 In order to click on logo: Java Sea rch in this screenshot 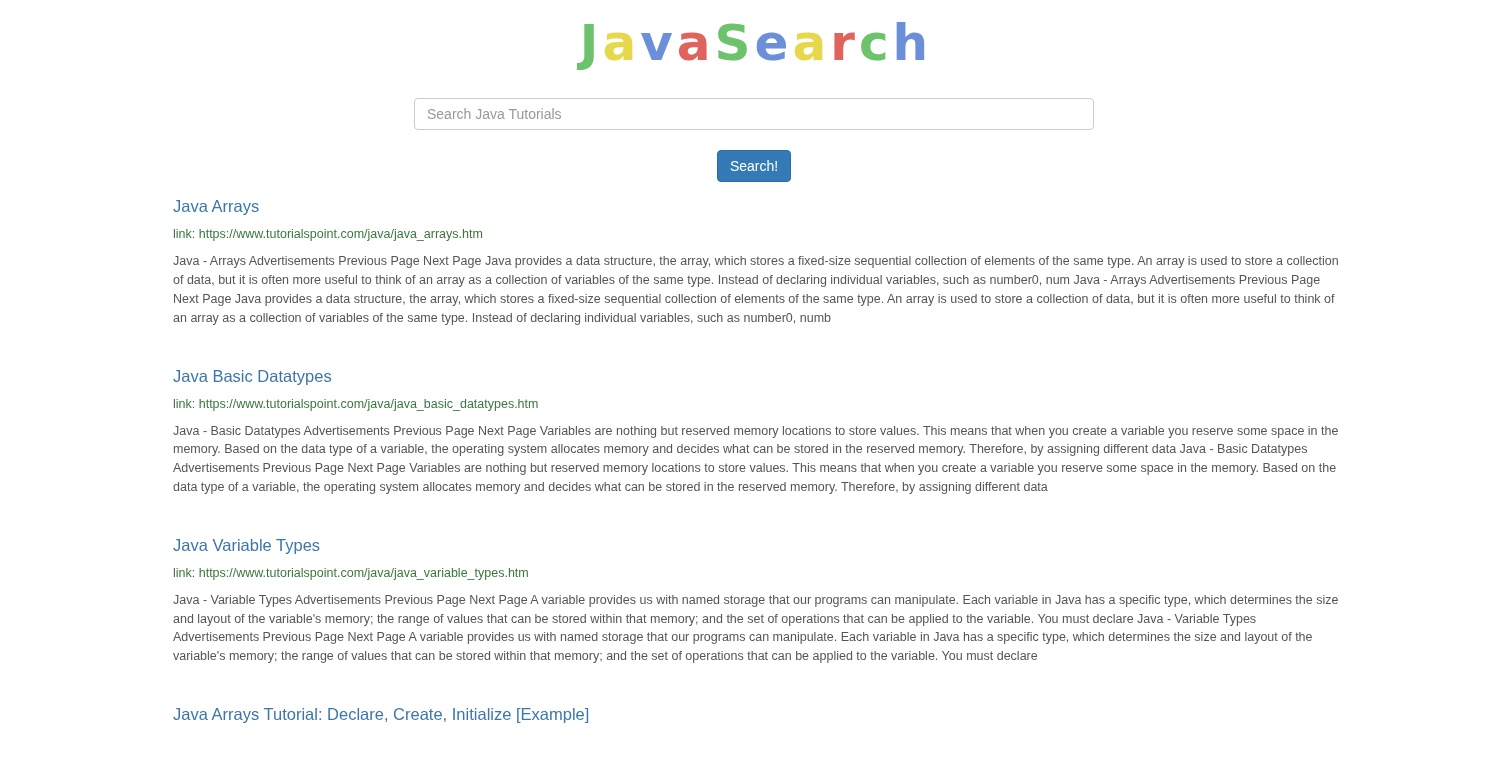, I will do `click(754, 43)`.